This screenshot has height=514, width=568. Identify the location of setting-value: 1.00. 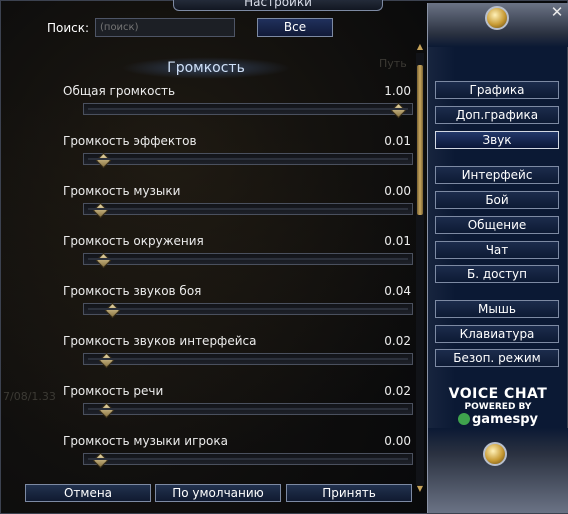
(397, 91).